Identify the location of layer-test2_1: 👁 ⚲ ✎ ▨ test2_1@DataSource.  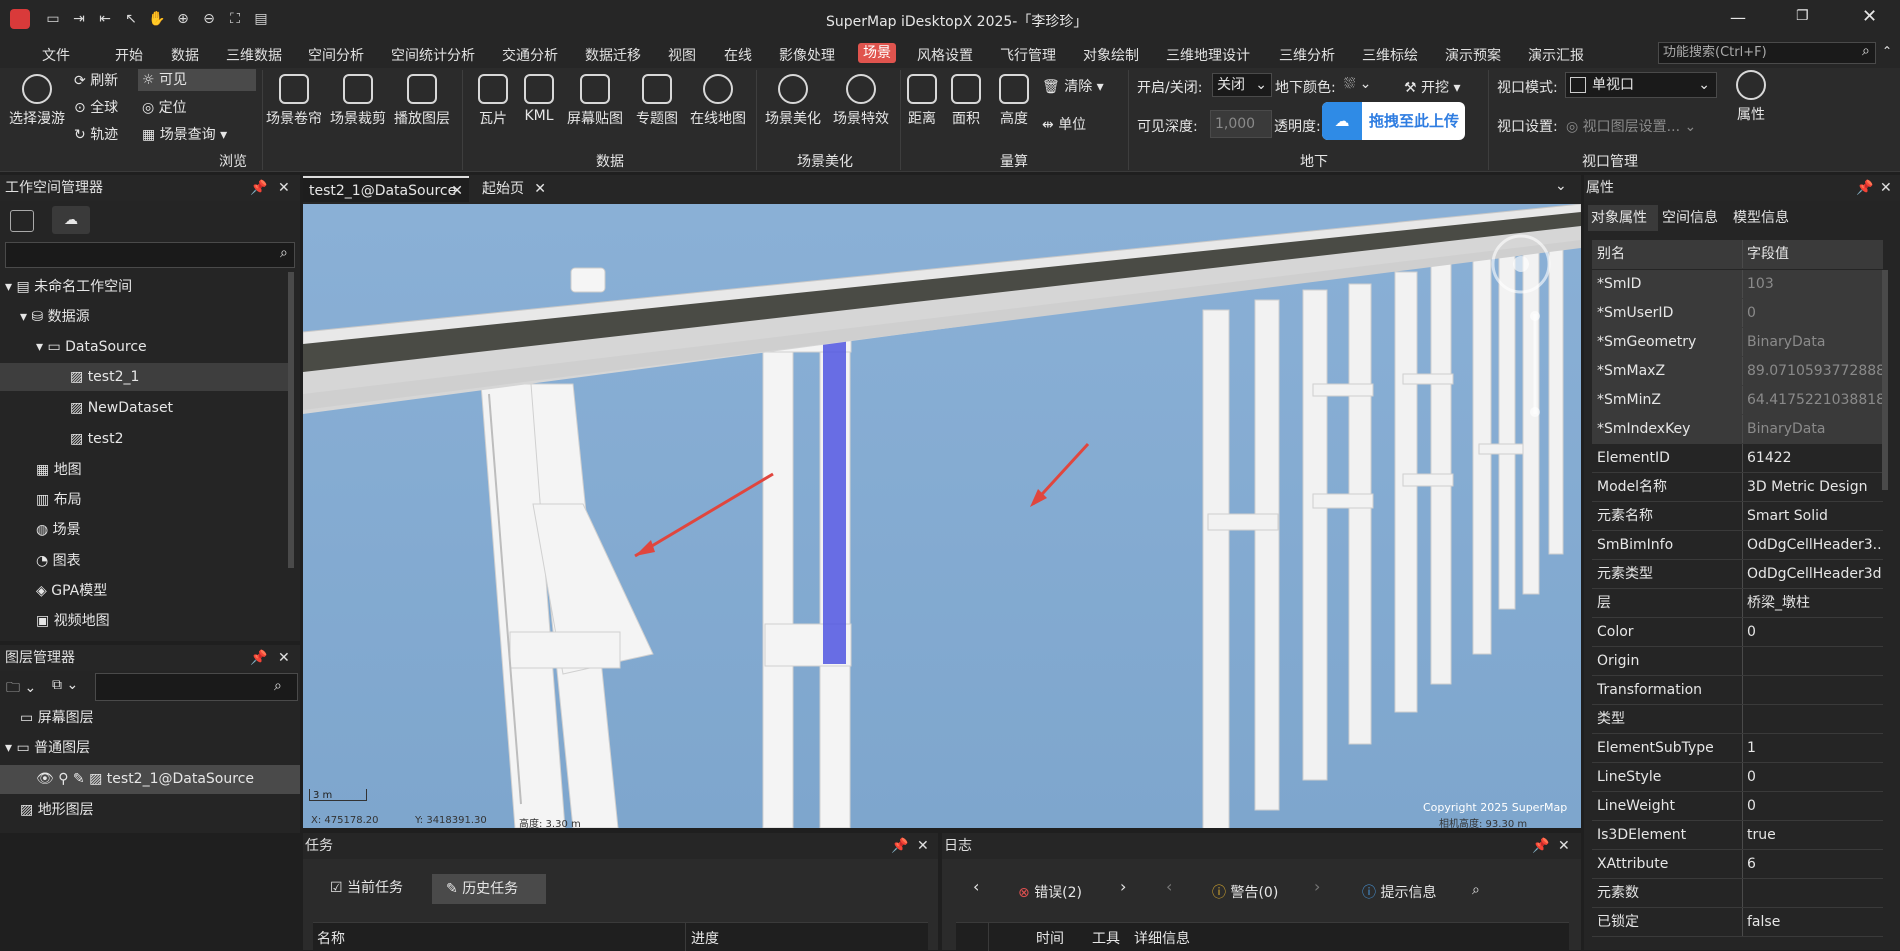
(145, 779).